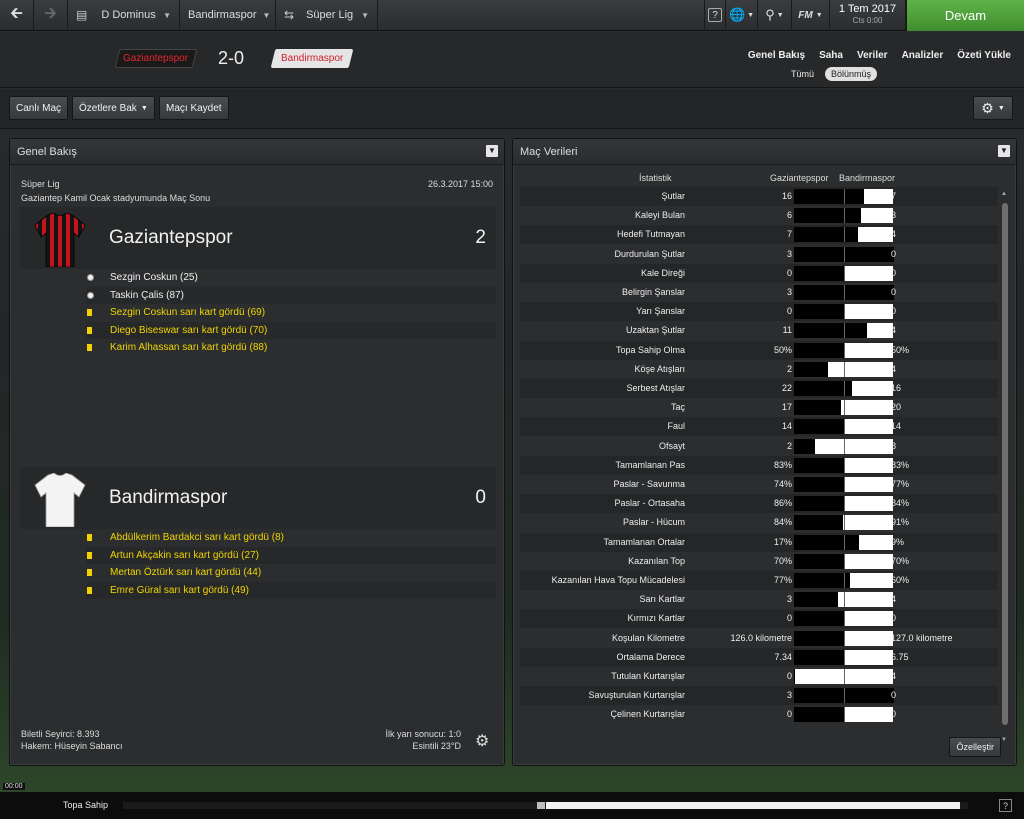  Describe the element at coordinates (291, 295) in the screenshot. I see `event-row: Taskin Çalis (87)` at that location.